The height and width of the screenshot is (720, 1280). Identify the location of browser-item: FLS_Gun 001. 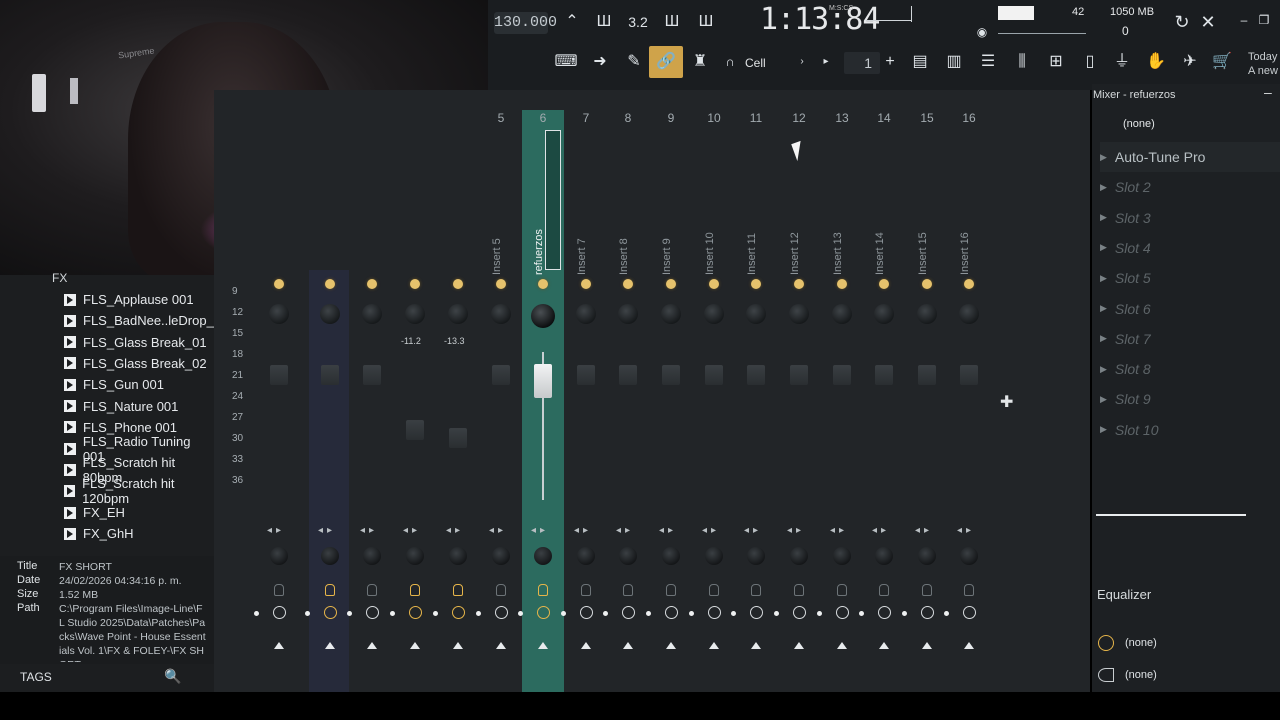
(114, 384).